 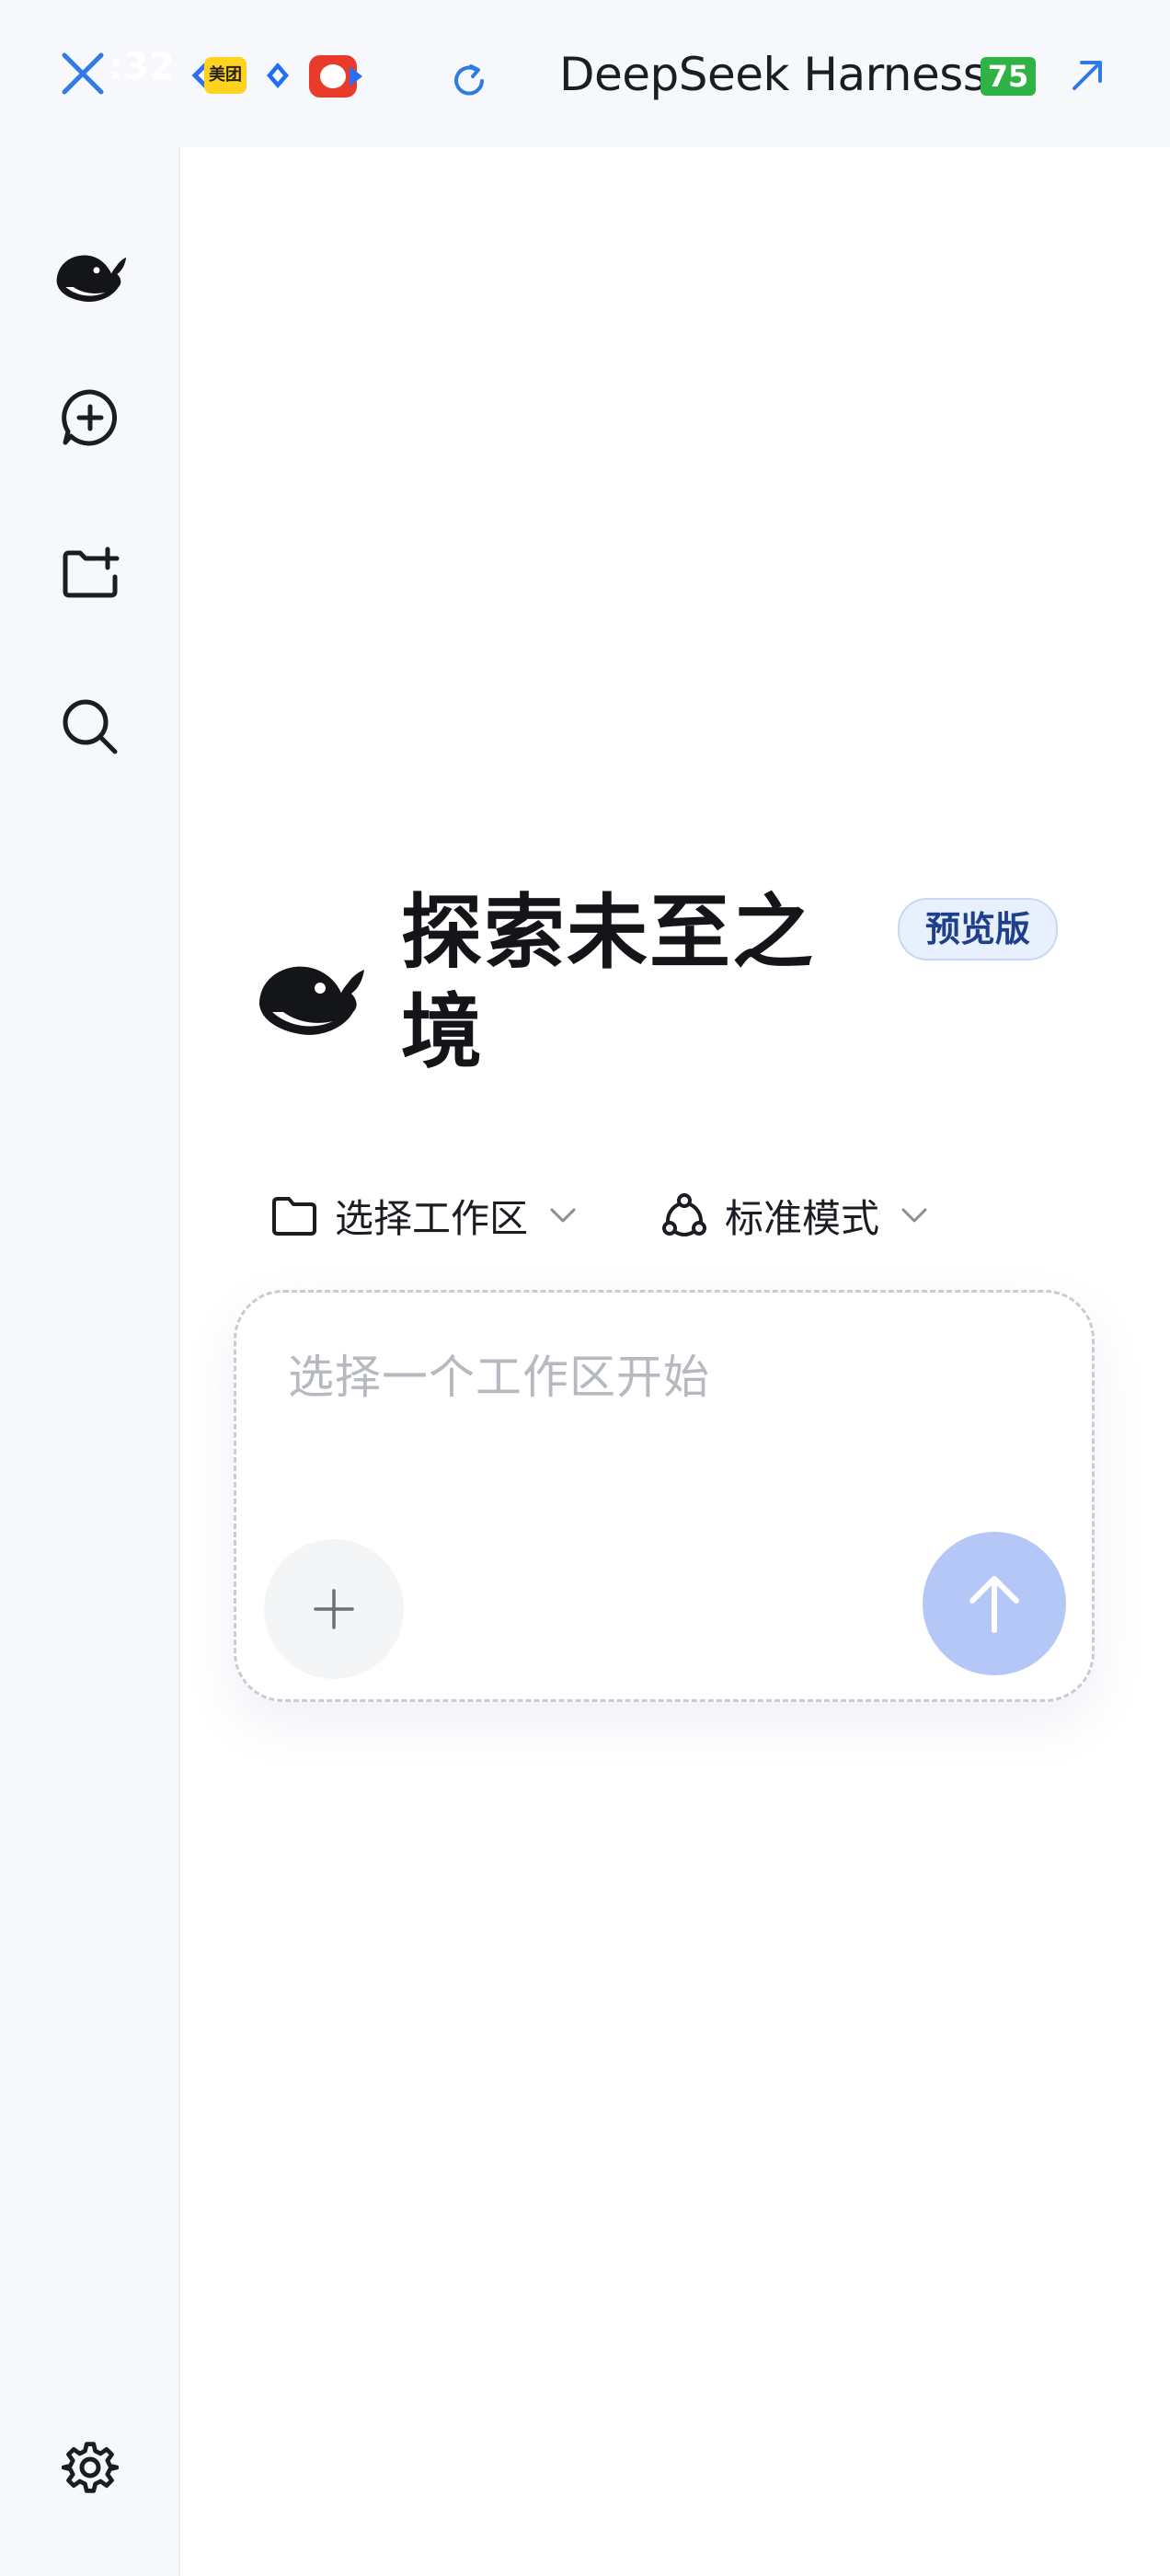 I want to click on mode-selector: 标准模式, so click(x=794, y=1215).